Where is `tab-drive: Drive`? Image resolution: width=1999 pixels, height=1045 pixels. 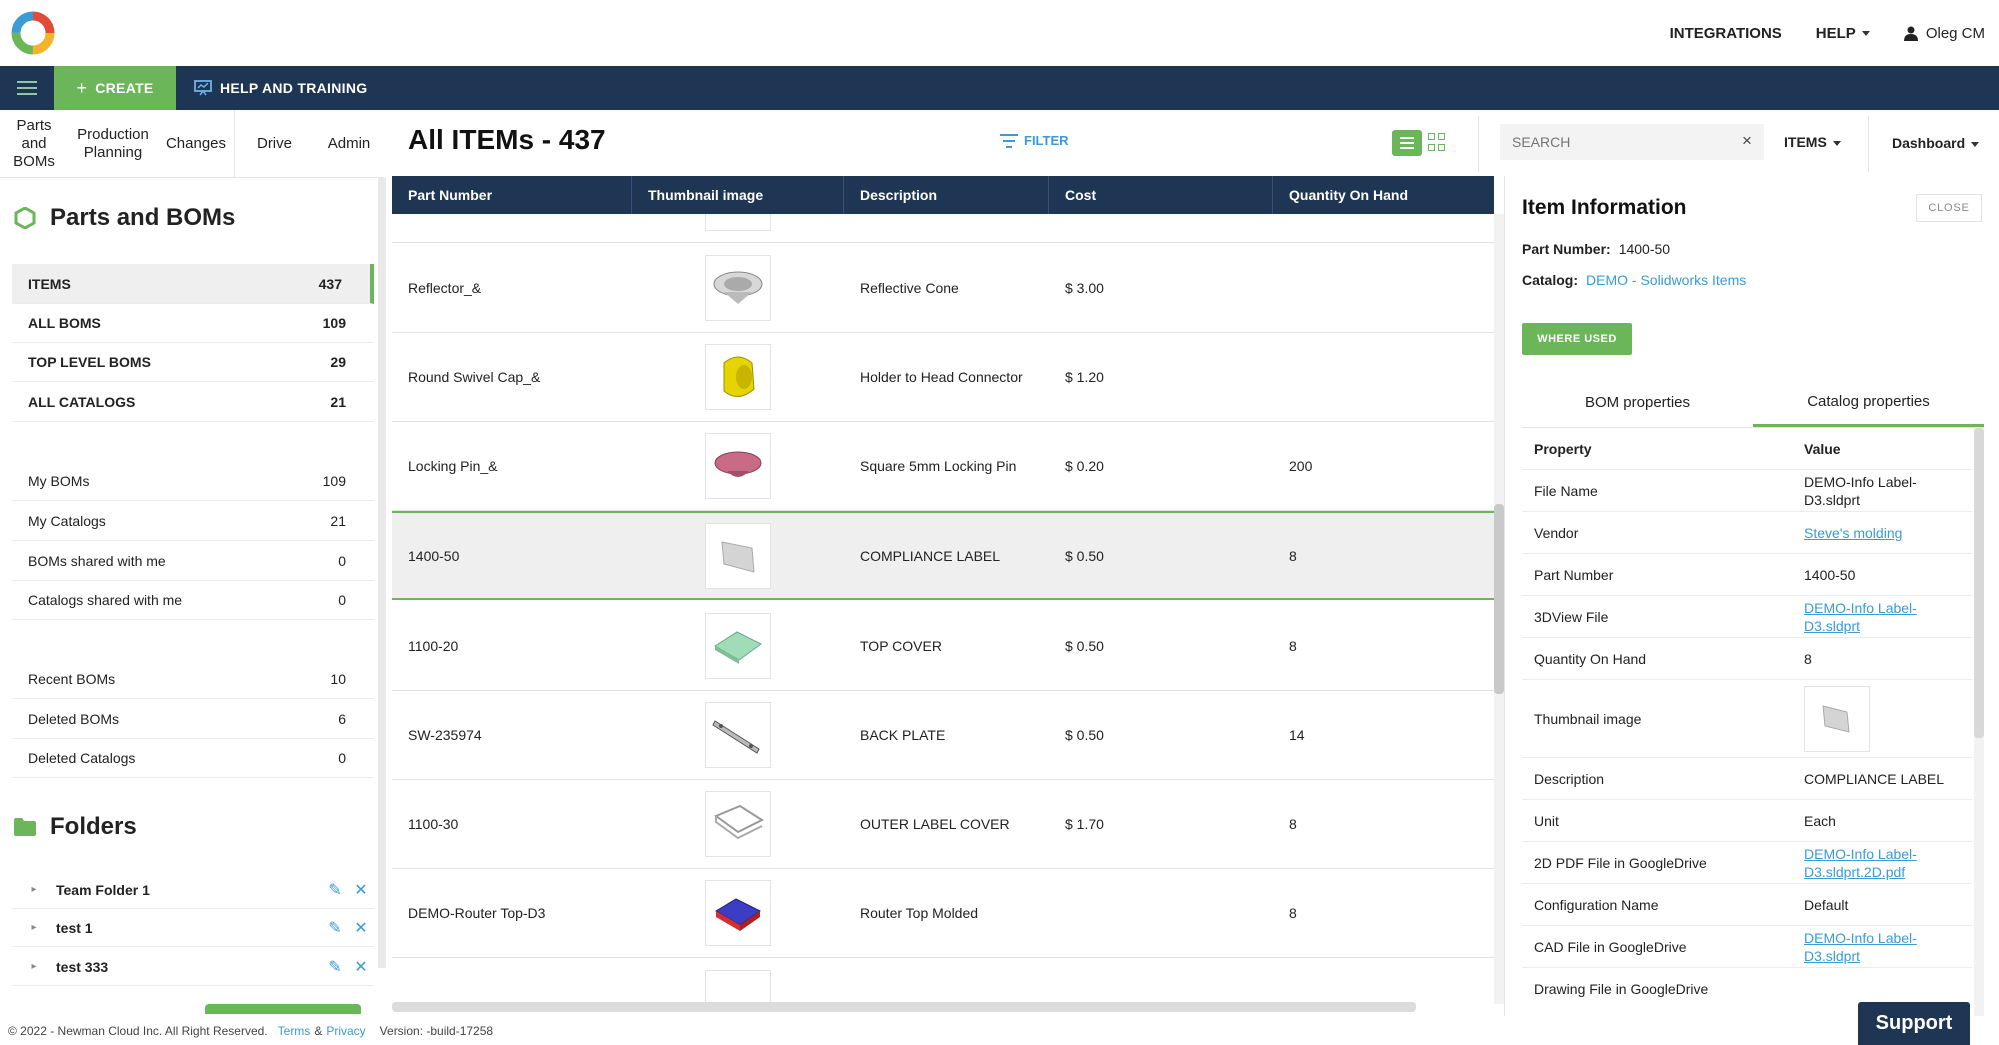
tab-drive: Drive is located at coordinates (274, 143).